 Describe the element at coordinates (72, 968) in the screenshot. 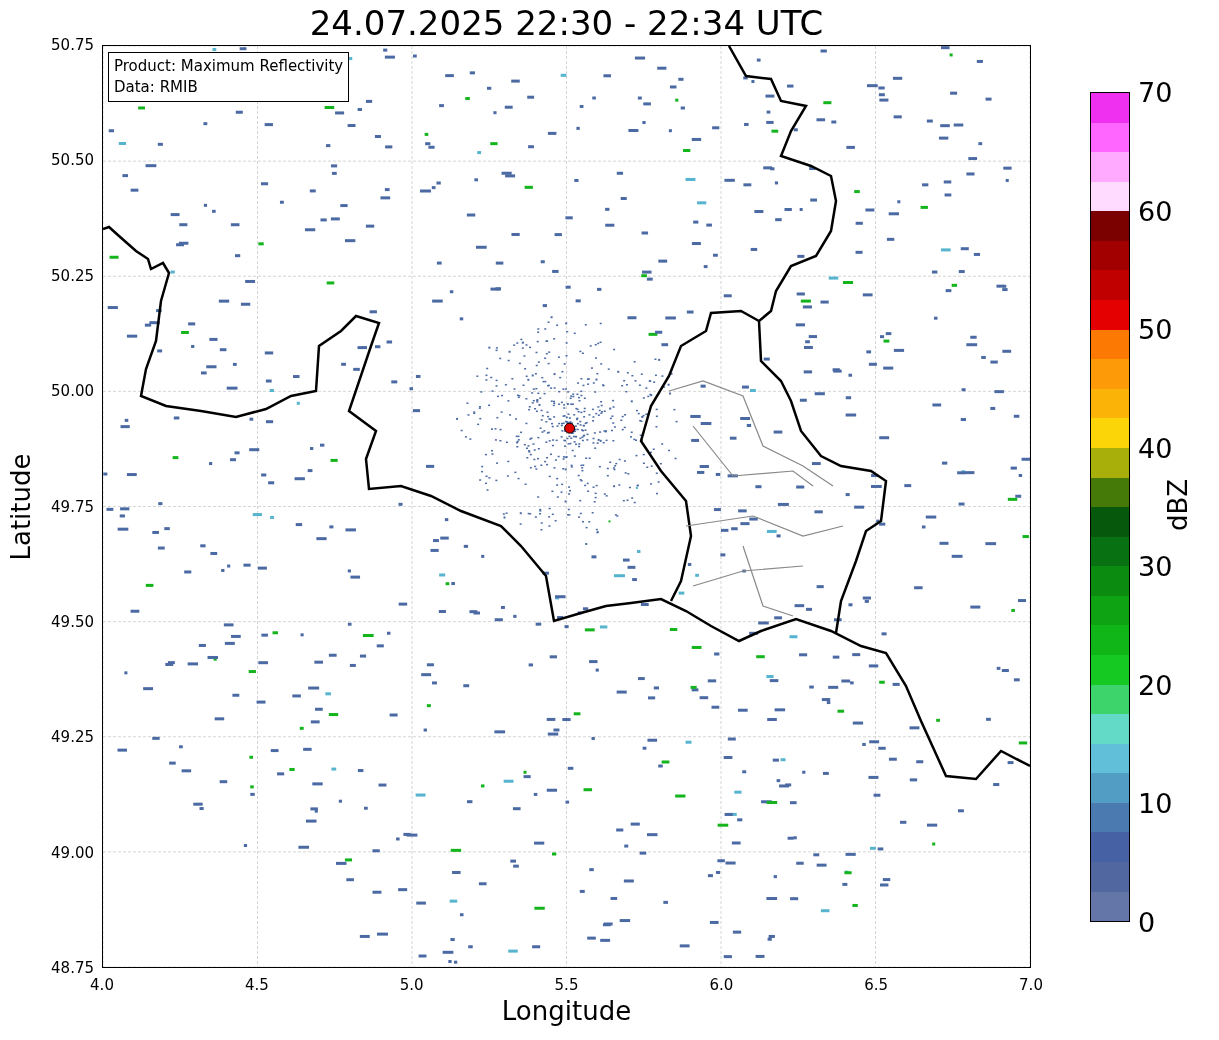

I see `y-tick-label: 48.75` at that location.